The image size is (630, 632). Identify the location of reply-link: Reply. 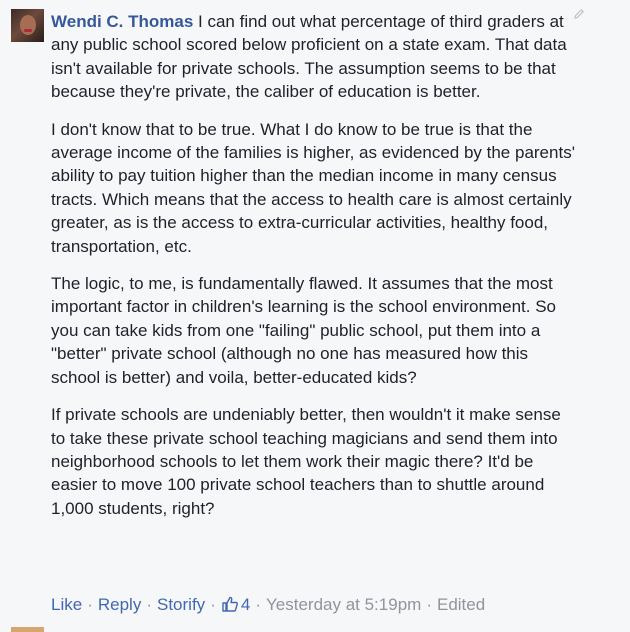
(119, 604).